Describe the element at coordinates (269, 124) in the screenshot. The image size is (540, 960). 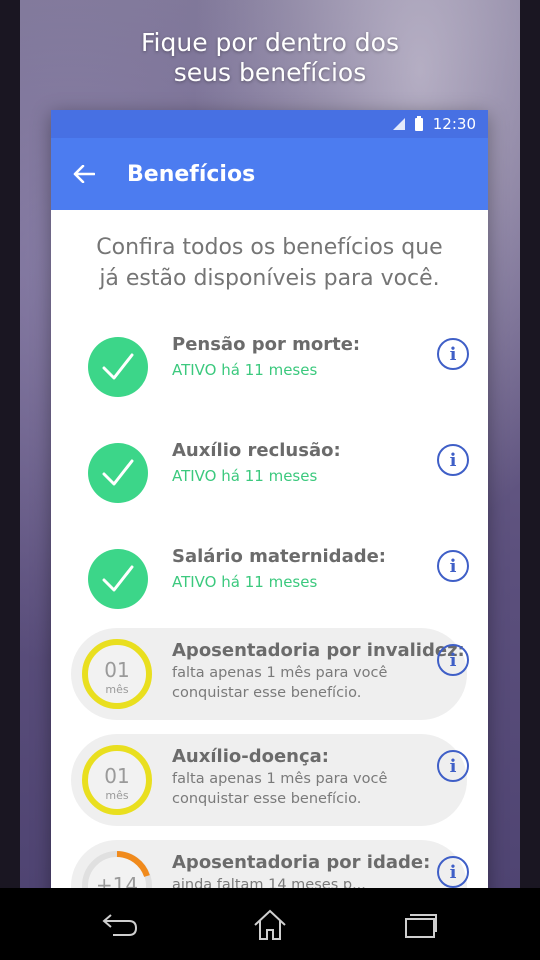
I see `status-bar: 12:30` at that location.